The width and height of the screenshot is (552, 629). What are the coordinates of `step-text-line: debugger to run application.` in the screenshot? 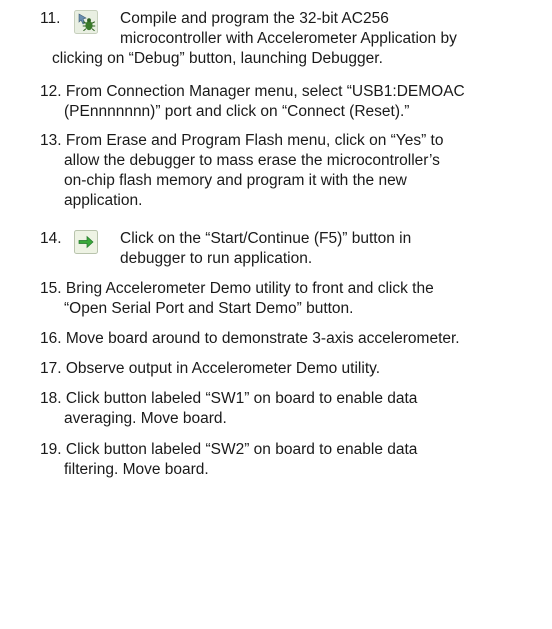 It's located at (216, 258).